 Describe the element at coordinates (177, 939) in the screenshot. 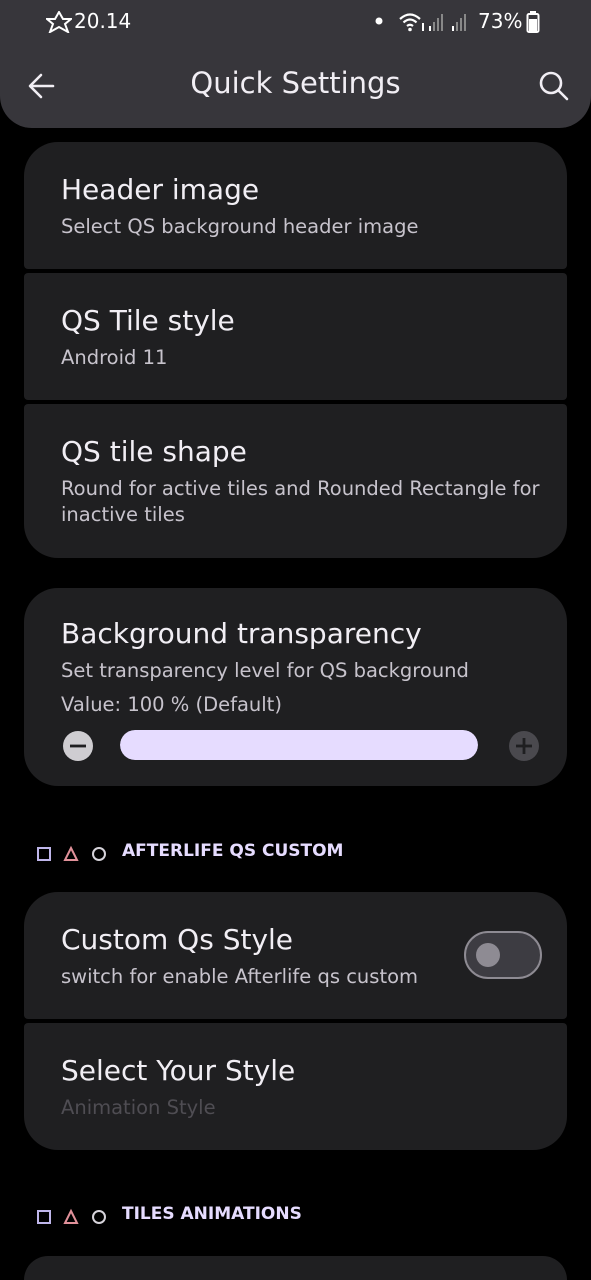

I see `item-title: Custom Qs Style` at that location.